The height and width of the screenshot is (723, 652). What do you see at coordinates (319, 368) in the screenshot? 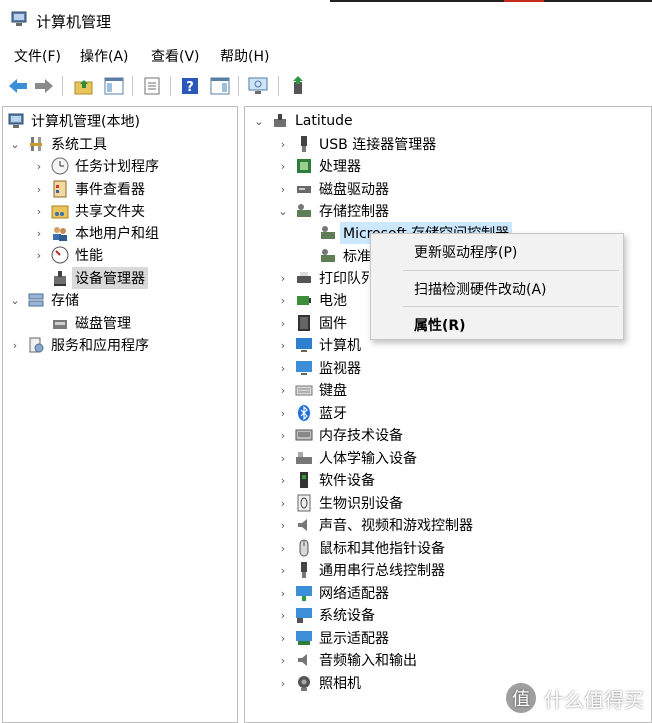
I see `device-category-monitors: › 监视器` at bounding box center [319, 368].